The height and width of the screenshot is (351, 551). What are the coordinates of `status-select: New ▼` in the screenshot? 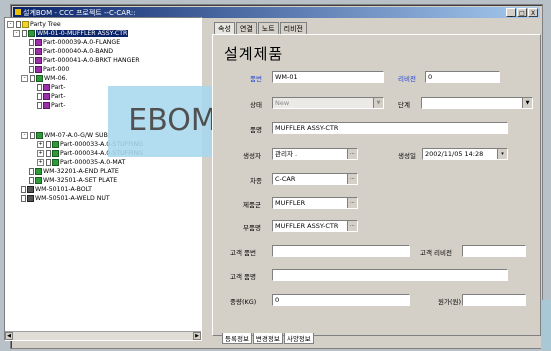 It's located at (328, 103).